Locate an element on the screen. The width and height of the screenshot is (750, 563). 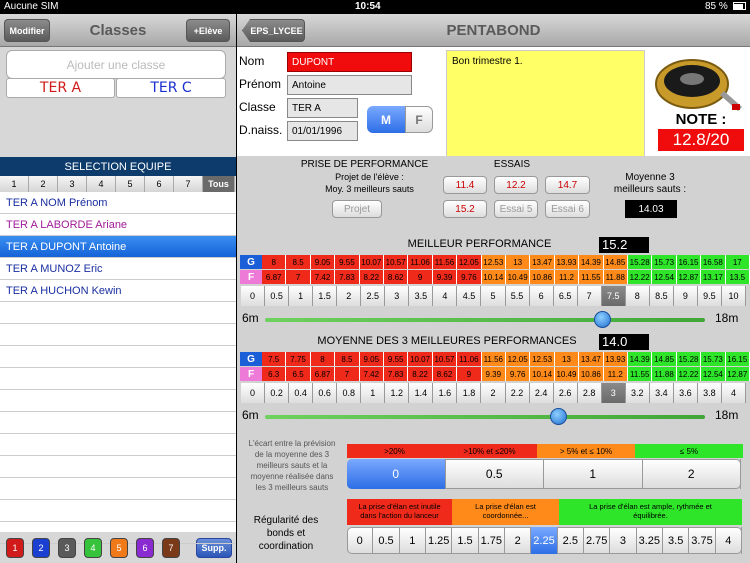
best-scale-option: 3 is located at coordinates (397, 296).